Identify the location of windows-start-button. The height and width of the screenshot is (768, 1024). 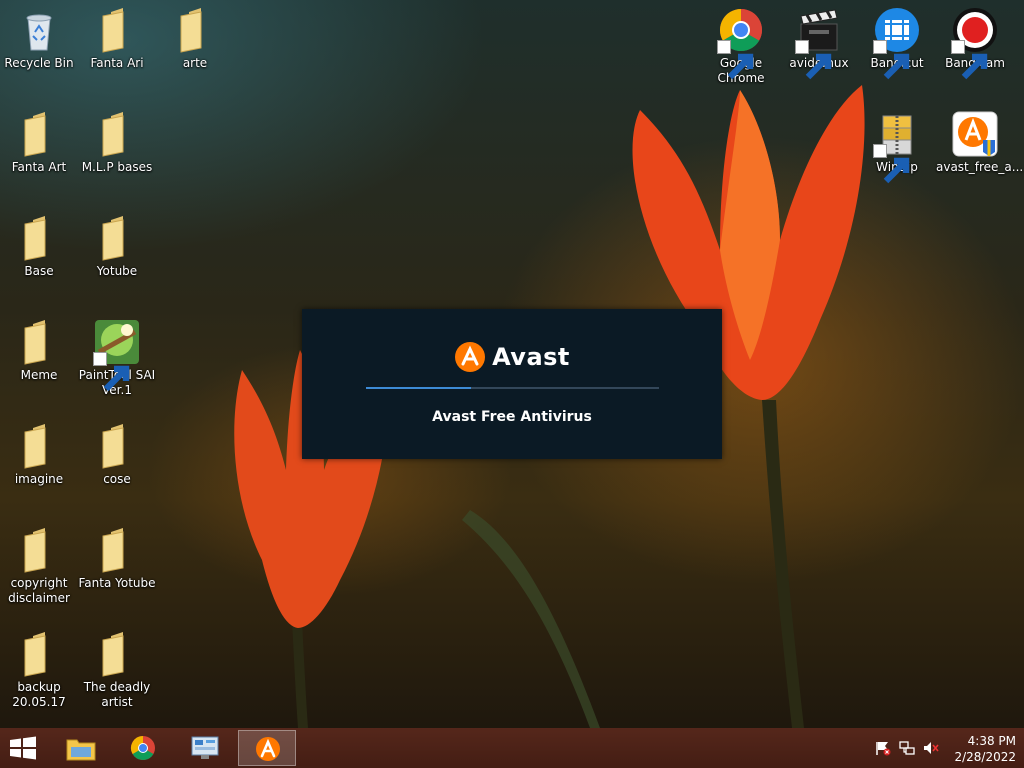
(23, 748).